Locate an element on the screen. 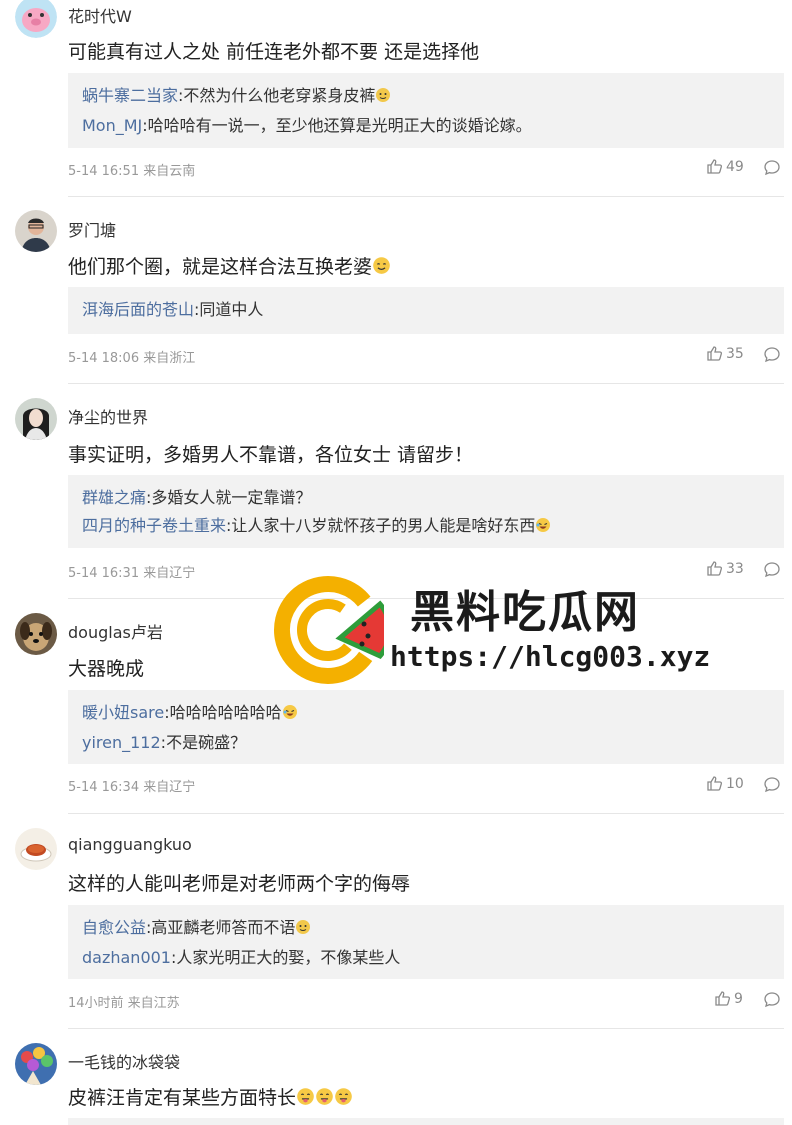 This screenshot has width=792, height=1125. reply-text: :多婚女人就一定靠谱？ is located at coordinates (229, 497).